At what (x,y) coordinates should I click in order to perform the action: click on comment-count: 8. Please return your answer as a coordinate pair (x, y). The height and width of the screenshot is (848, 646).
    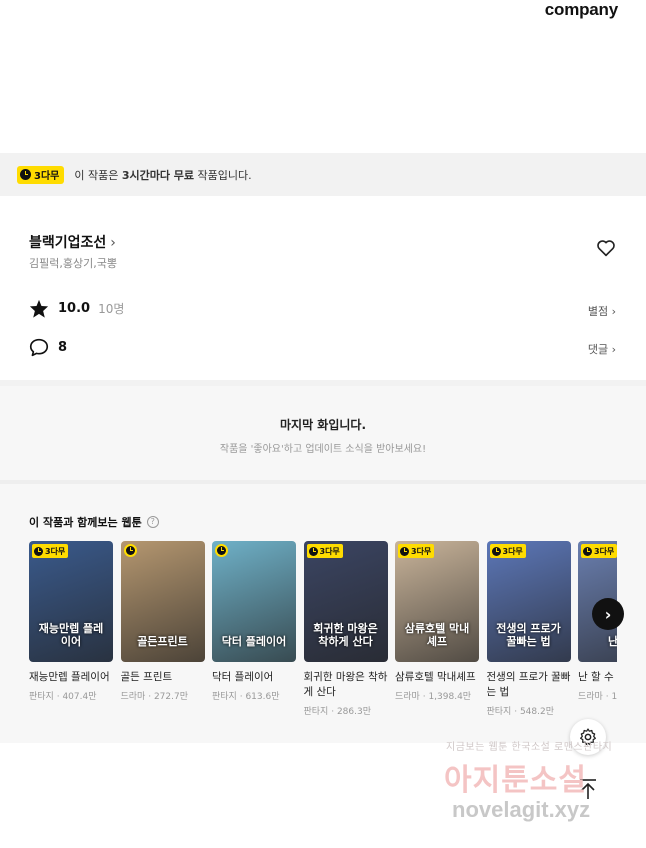
    Looking at the image, I should click on (63, 347).